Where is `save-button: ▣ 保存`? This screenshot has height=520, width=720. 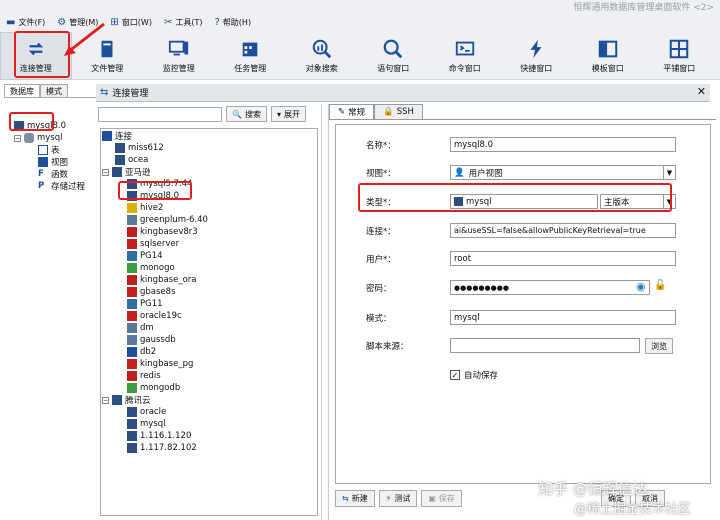
save-button: ▣ 保存 is located at coordinates (441, 498).